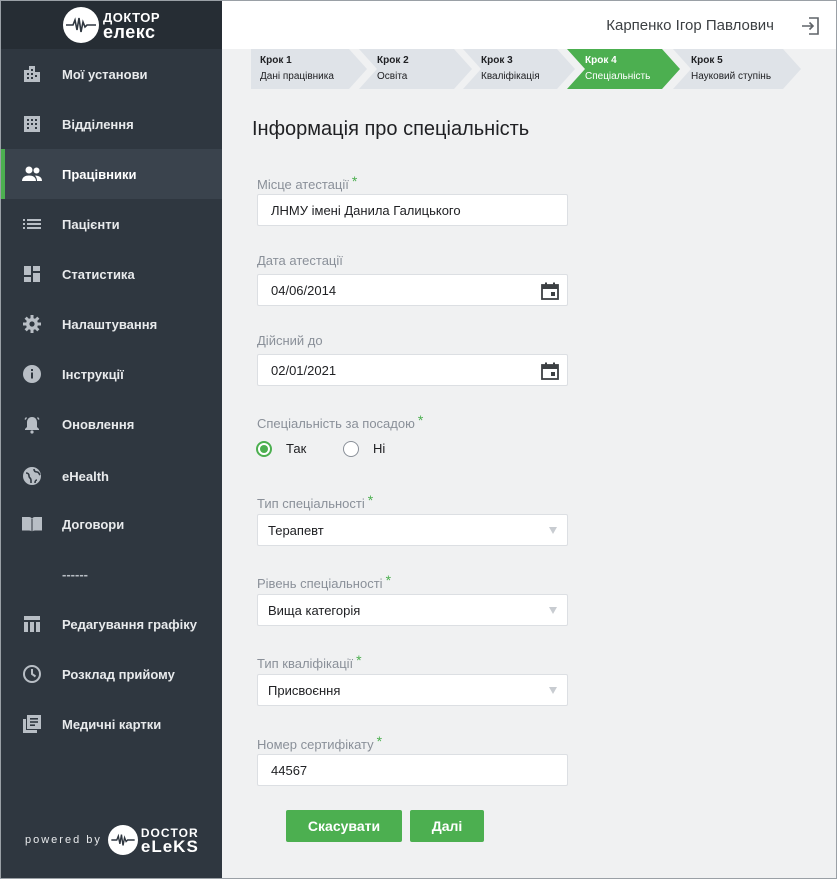 This screenshot has height=879, width=837. I want to click on app-logo: ДОКТОР елекс, so click(111, 25).